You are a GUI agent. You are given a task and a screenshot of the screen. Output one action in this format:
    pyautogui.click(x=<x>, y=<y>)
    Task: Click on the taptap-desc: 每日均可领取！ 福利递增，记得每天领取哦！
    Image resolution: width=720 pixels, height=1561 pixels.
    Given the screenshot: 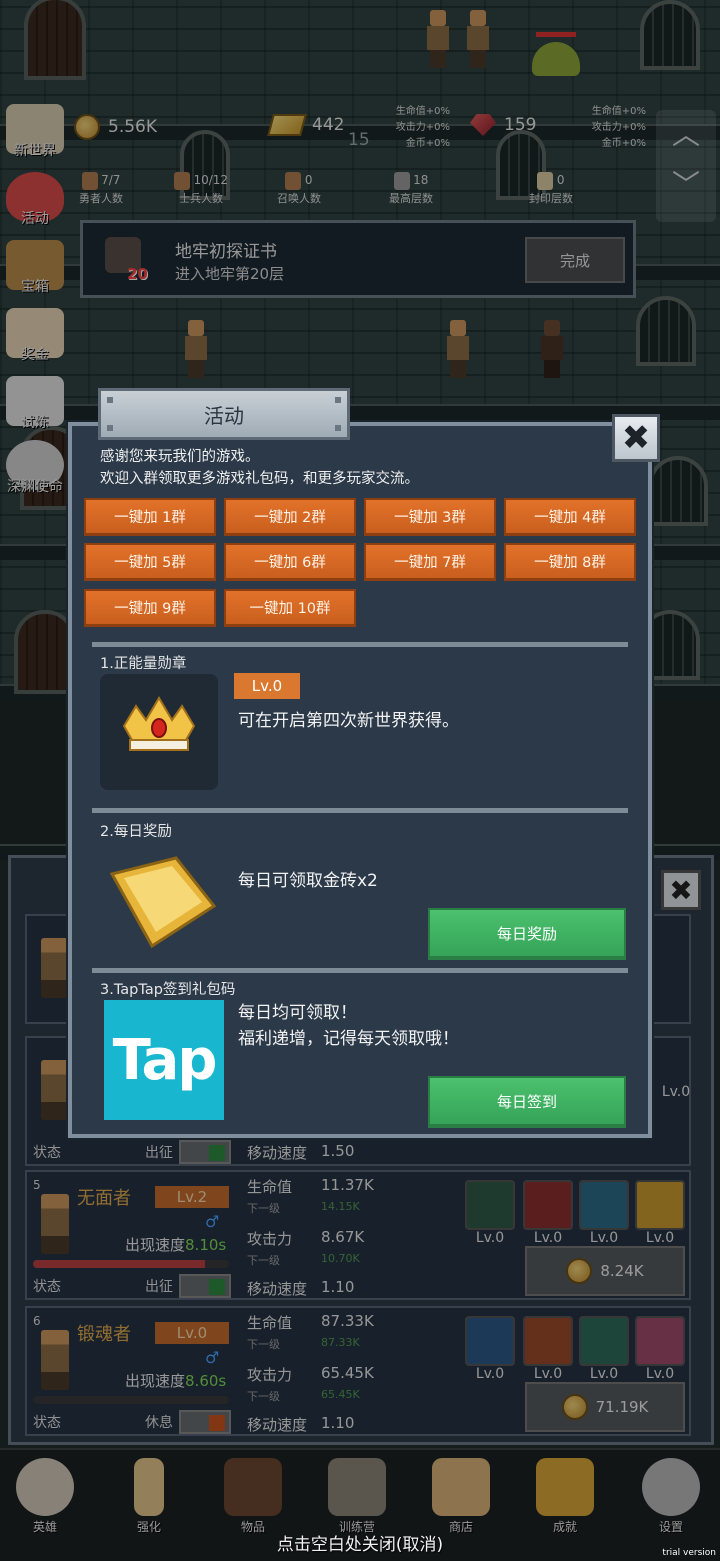 What is the action you would take?
    pyautogui.click(x=348, y=1026)
    